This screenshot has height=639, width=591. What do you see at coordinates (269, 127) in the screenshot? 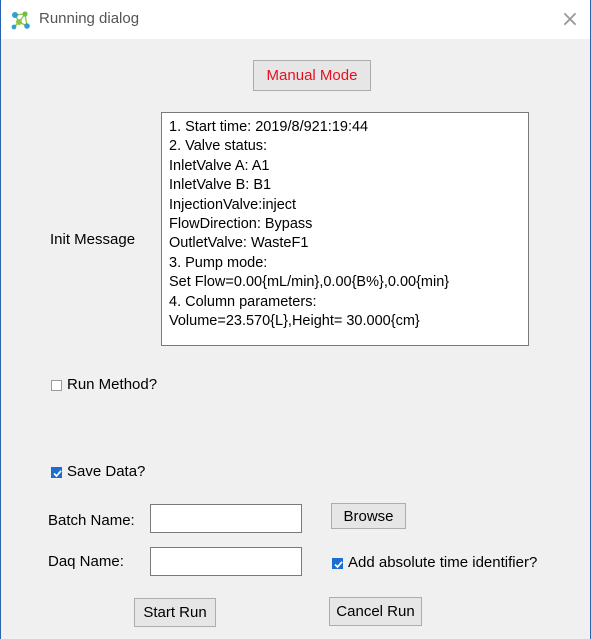
I see `init-message-line: 1. Start time: 2019/8/921:19:44` at bounding box center [269, 127].